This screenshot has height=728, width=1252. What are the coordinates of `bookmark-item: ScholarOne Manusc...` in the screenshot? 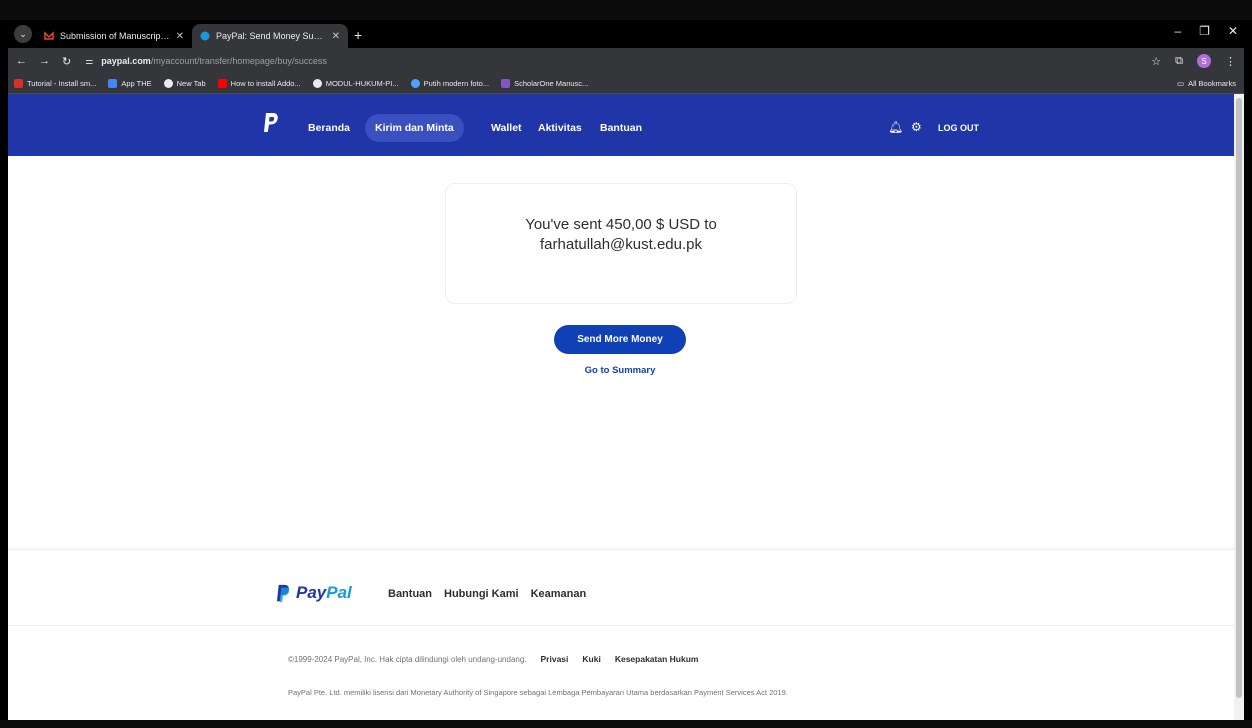 It's located at (544, 83).